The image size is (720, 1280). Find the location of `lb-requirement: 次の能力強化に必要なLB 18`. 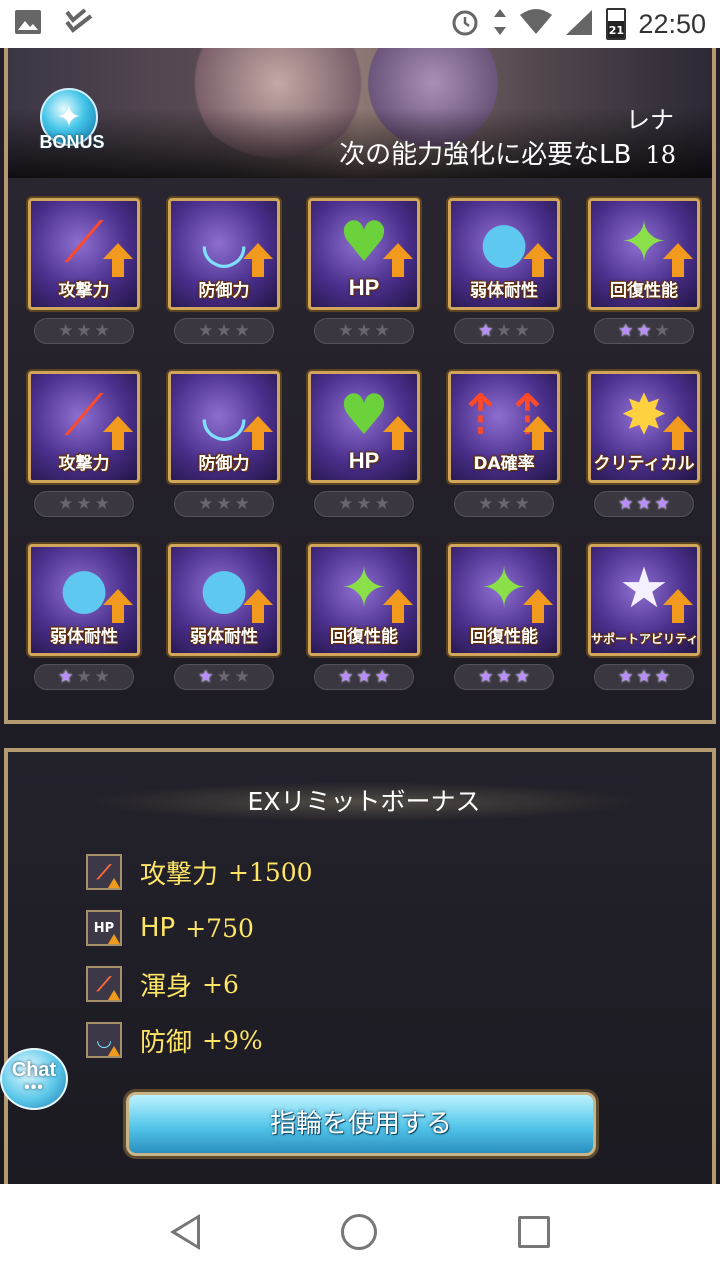

lb-requirement: 次の能力強化に必要なLB 18 is located at coordinates (507, 152).